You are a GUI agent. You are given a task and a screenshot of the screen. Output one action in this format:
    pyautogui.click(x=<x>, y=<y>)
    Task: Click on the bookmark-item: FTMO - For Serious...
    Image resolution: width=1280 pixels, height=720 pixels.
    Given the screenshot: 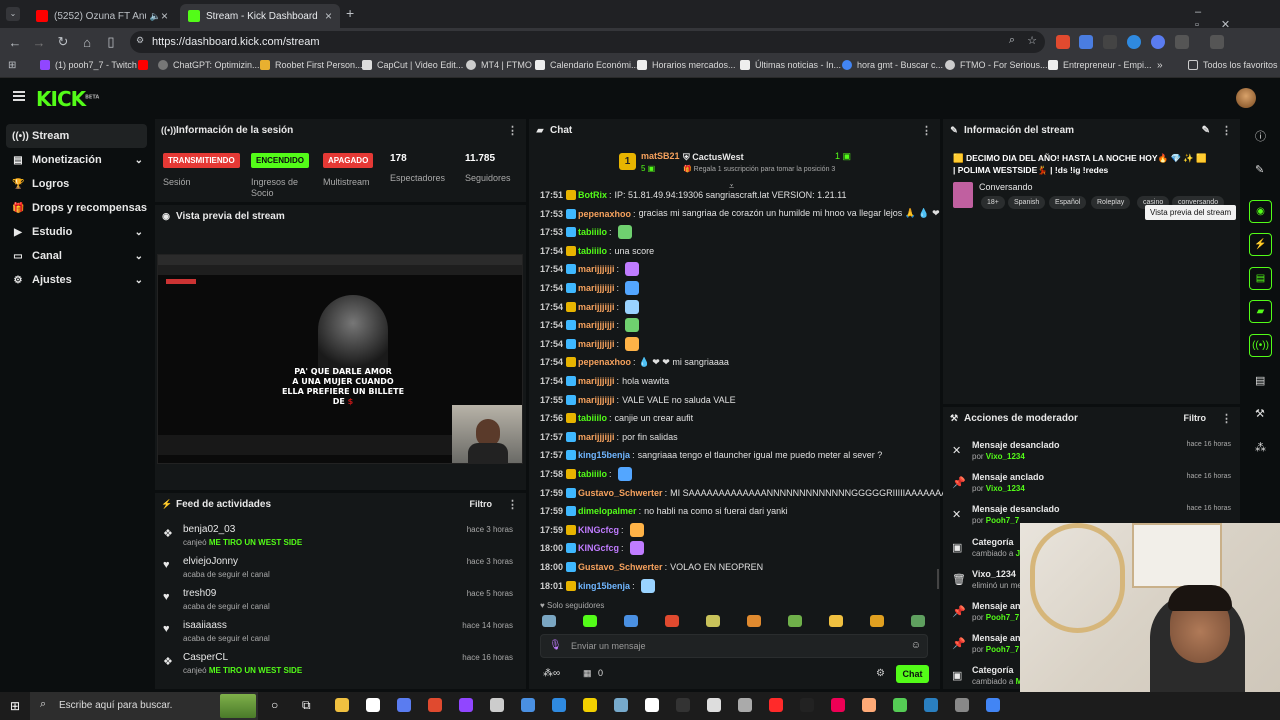 What is the action you would take?
    pyautogui.click(x=996, y=65)
    